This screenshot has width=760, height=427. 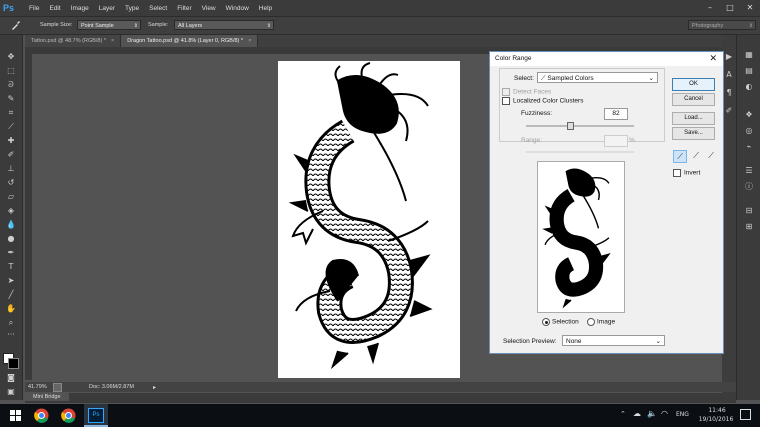 What do you see at coordinates (11, 57) in the screenshot?
I see `move-tool-icon: ✥` at bounding box center [11, 57].